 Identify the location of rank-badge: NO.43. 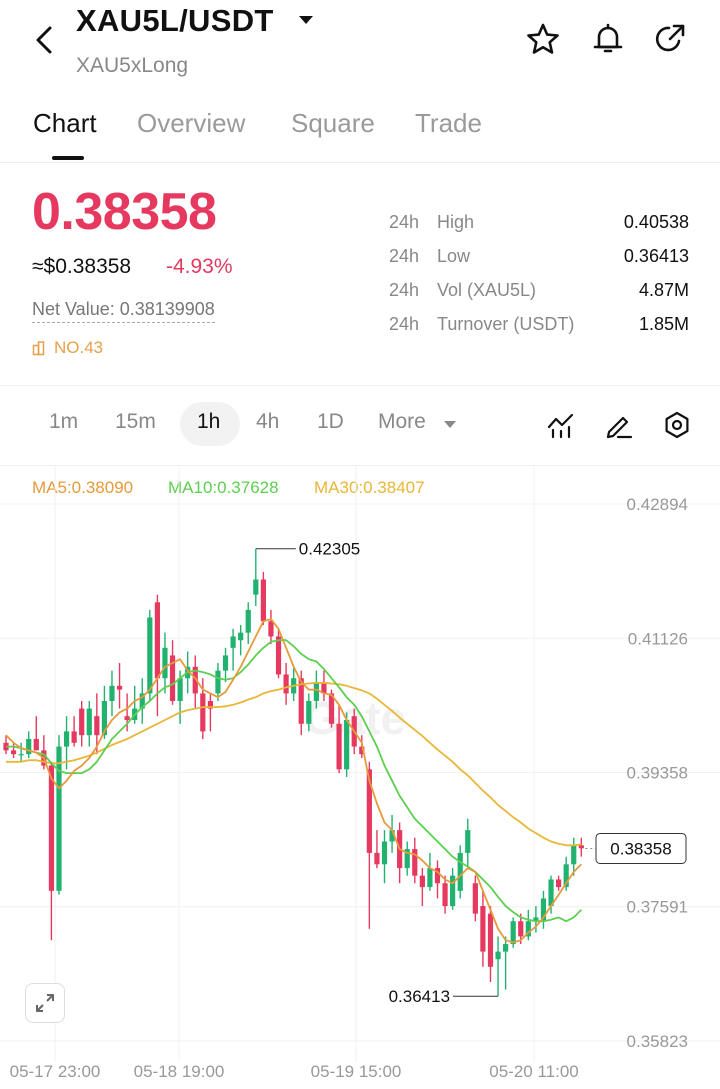
(67, 348).